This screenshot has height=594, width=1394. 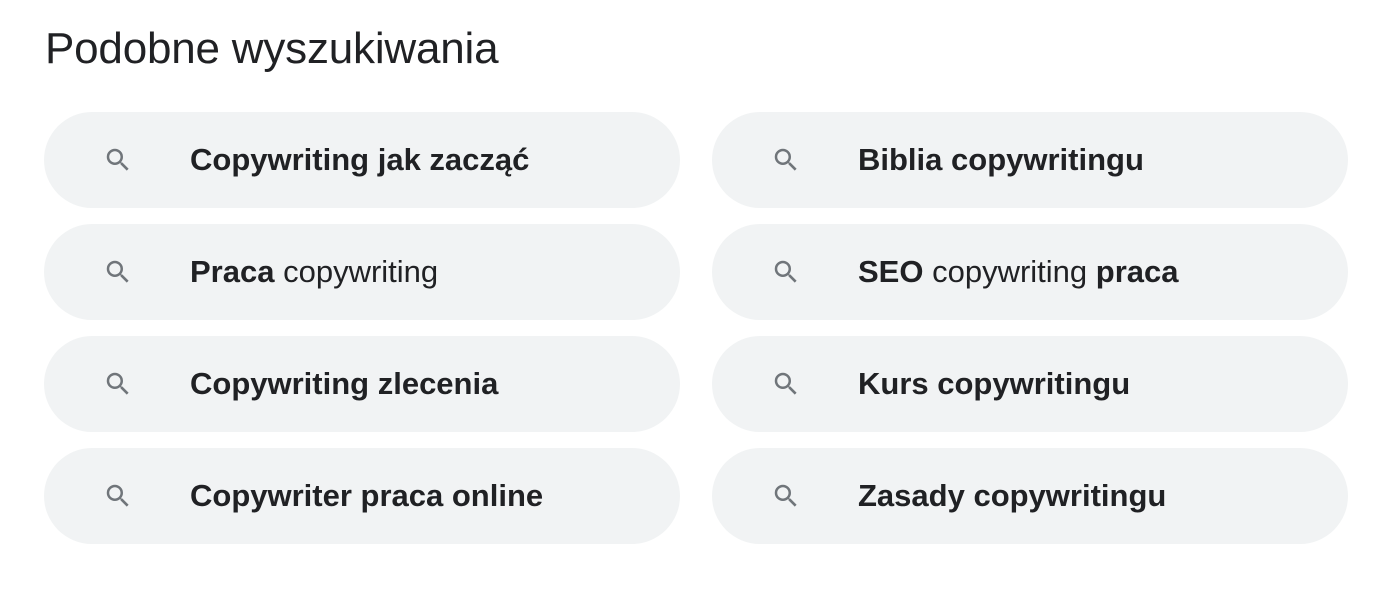 I want to click on related-search-chip: Copywriting jak zacząć, so click(x=362, y=160).